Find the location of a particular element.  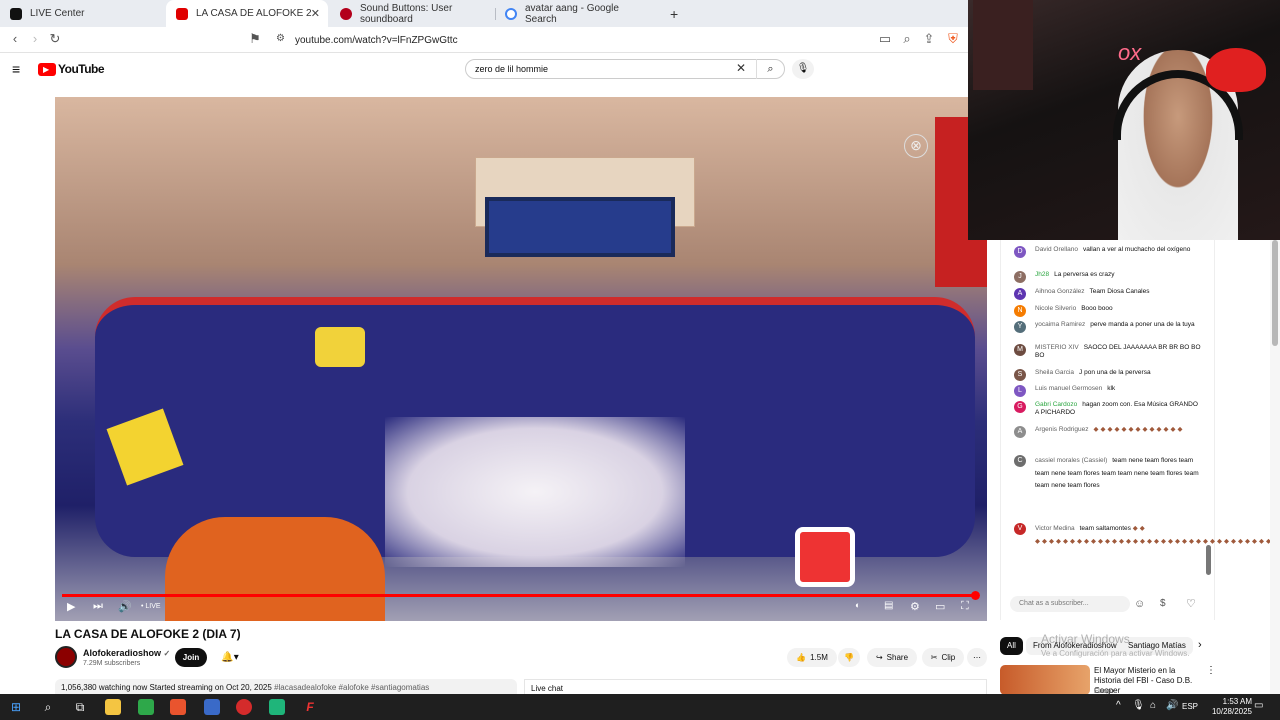

chat-author: Aihnoa González is located at coordinates (1060, 291).